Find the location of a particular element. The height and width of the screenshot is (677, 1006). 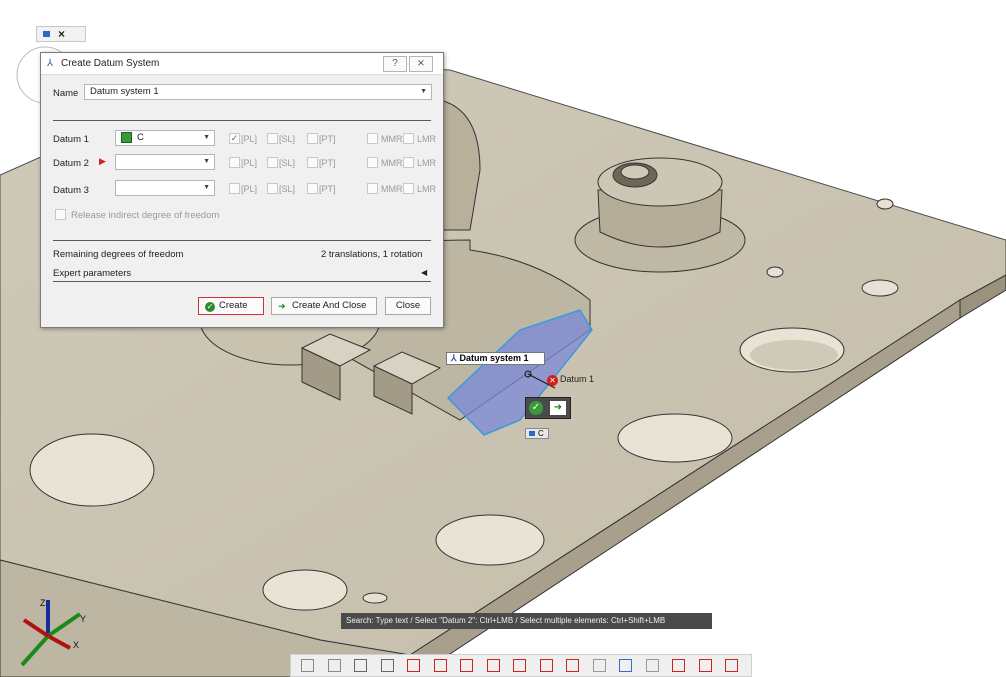

sphere-icon is located at coordinates (625, 665).